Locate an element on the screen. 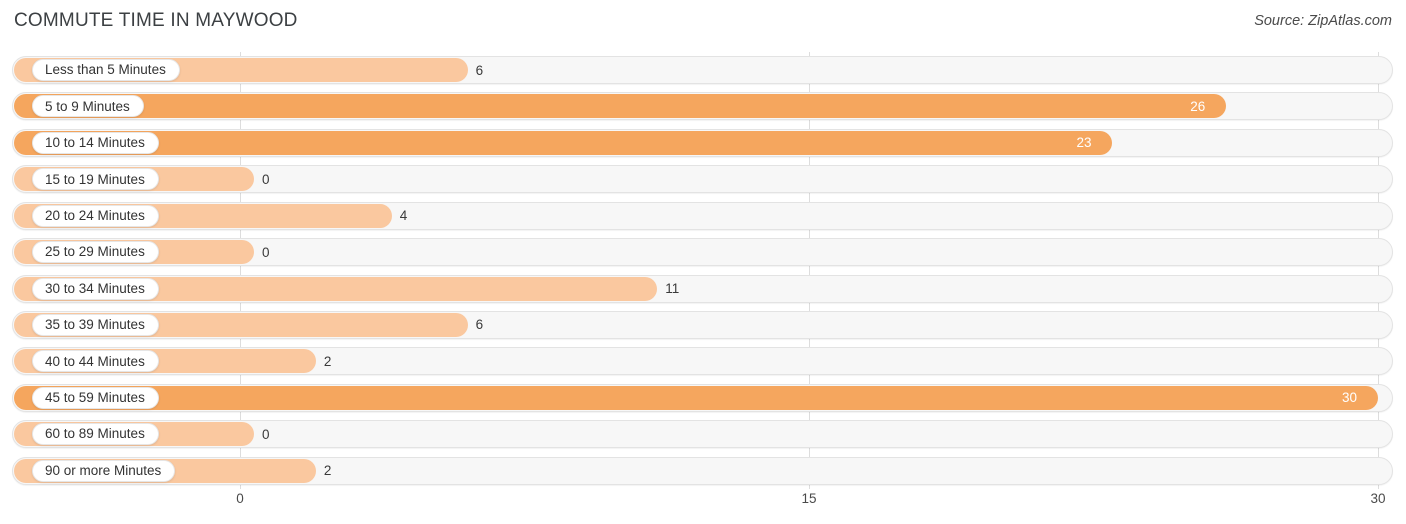  bar-value-label: 11 is located at coordinates (672, 289).